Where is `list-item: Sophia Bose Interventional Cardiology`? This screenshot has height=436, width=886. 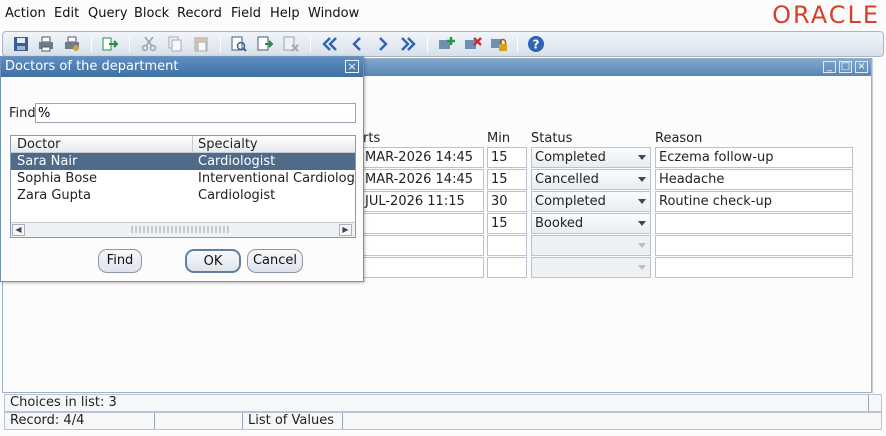 list-item: Sophia Bose Interventional Cardiology is located at coordinates (183, 178).